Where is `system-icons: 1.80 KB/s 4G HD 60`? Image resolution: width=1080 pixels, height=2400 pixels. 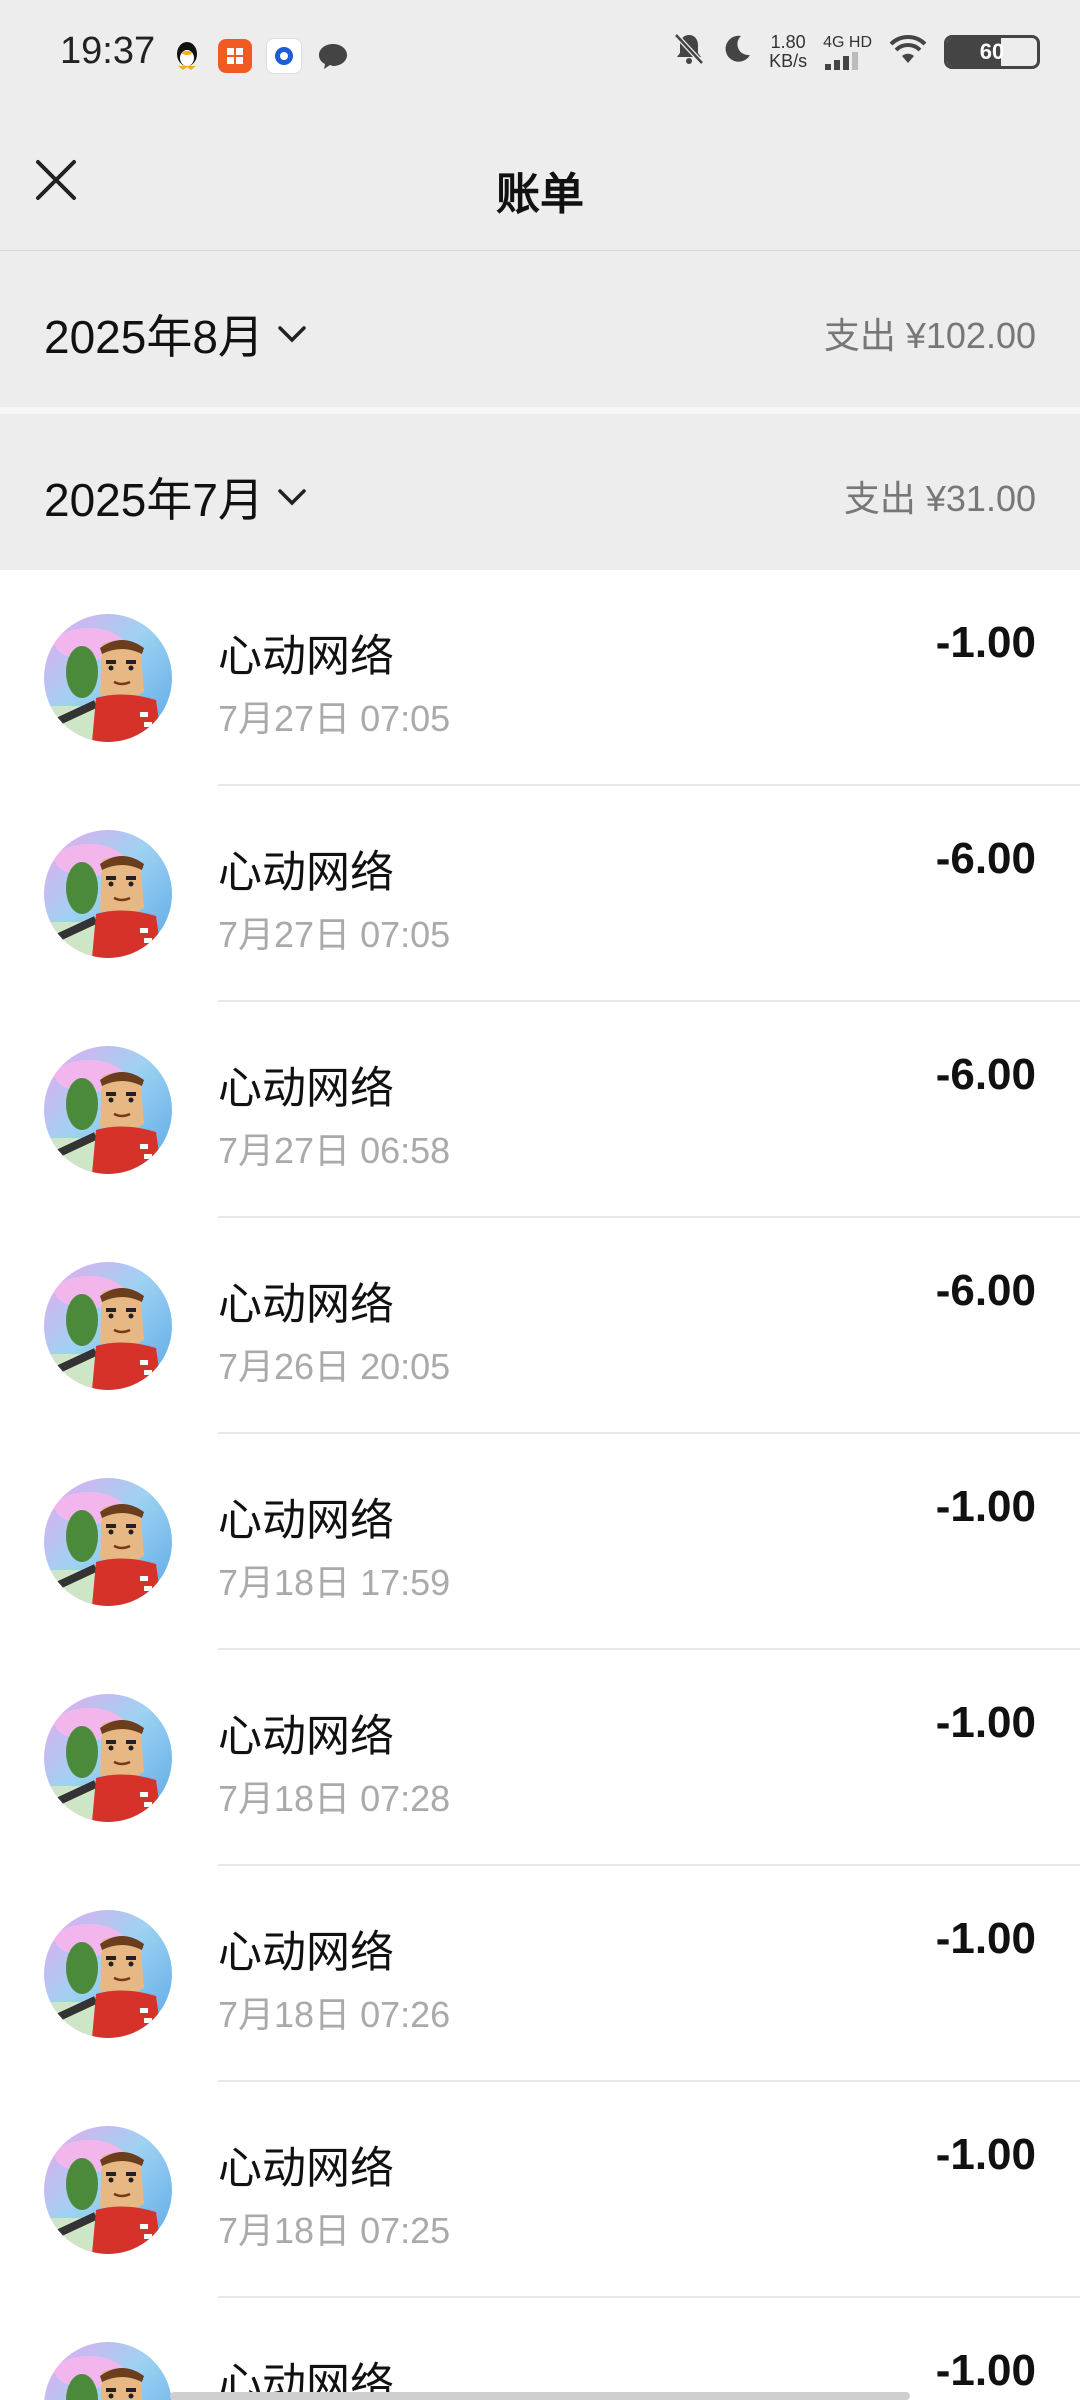
system-icons: 1.80 KB/s 4G HD 60 is located at coordinates (856, 51).